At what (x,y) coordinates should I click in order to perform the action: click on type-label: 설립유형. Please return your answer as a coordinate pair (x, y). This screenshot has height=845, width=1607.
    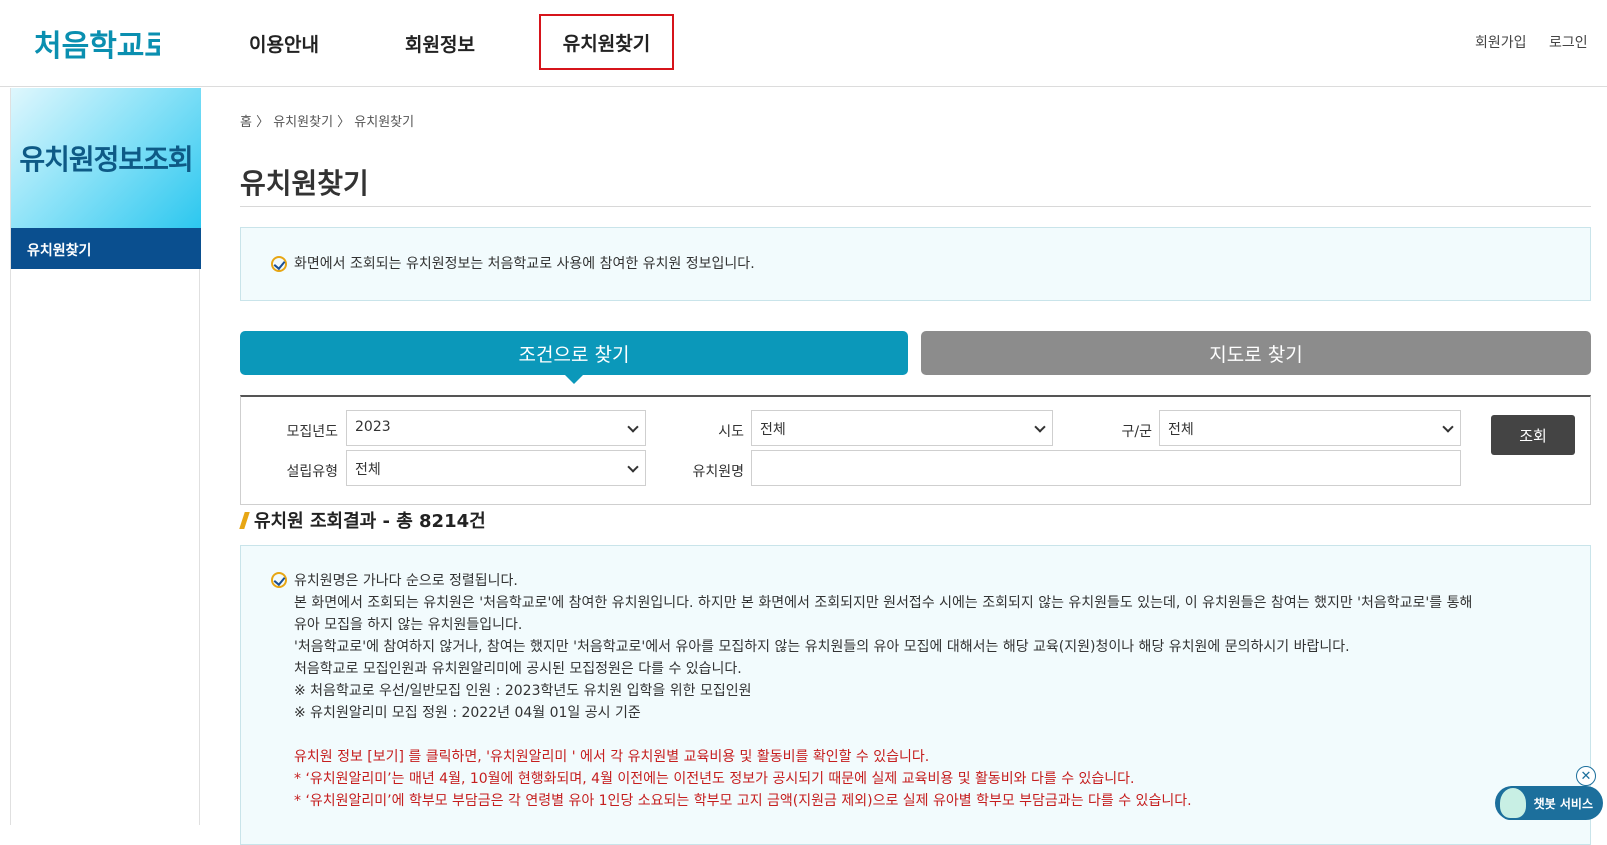
    Looking at the image, I should click on (312, 472).